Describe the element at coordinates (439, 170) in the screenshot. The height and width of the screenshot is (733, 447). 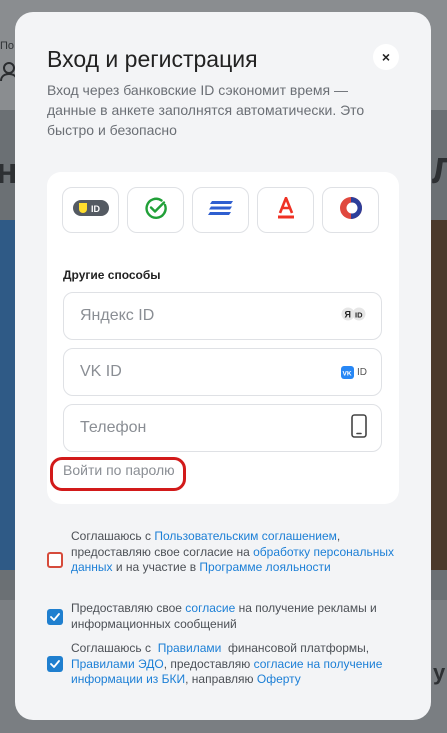
I see `backdrop-heading-fragment-right: Л` at that location.